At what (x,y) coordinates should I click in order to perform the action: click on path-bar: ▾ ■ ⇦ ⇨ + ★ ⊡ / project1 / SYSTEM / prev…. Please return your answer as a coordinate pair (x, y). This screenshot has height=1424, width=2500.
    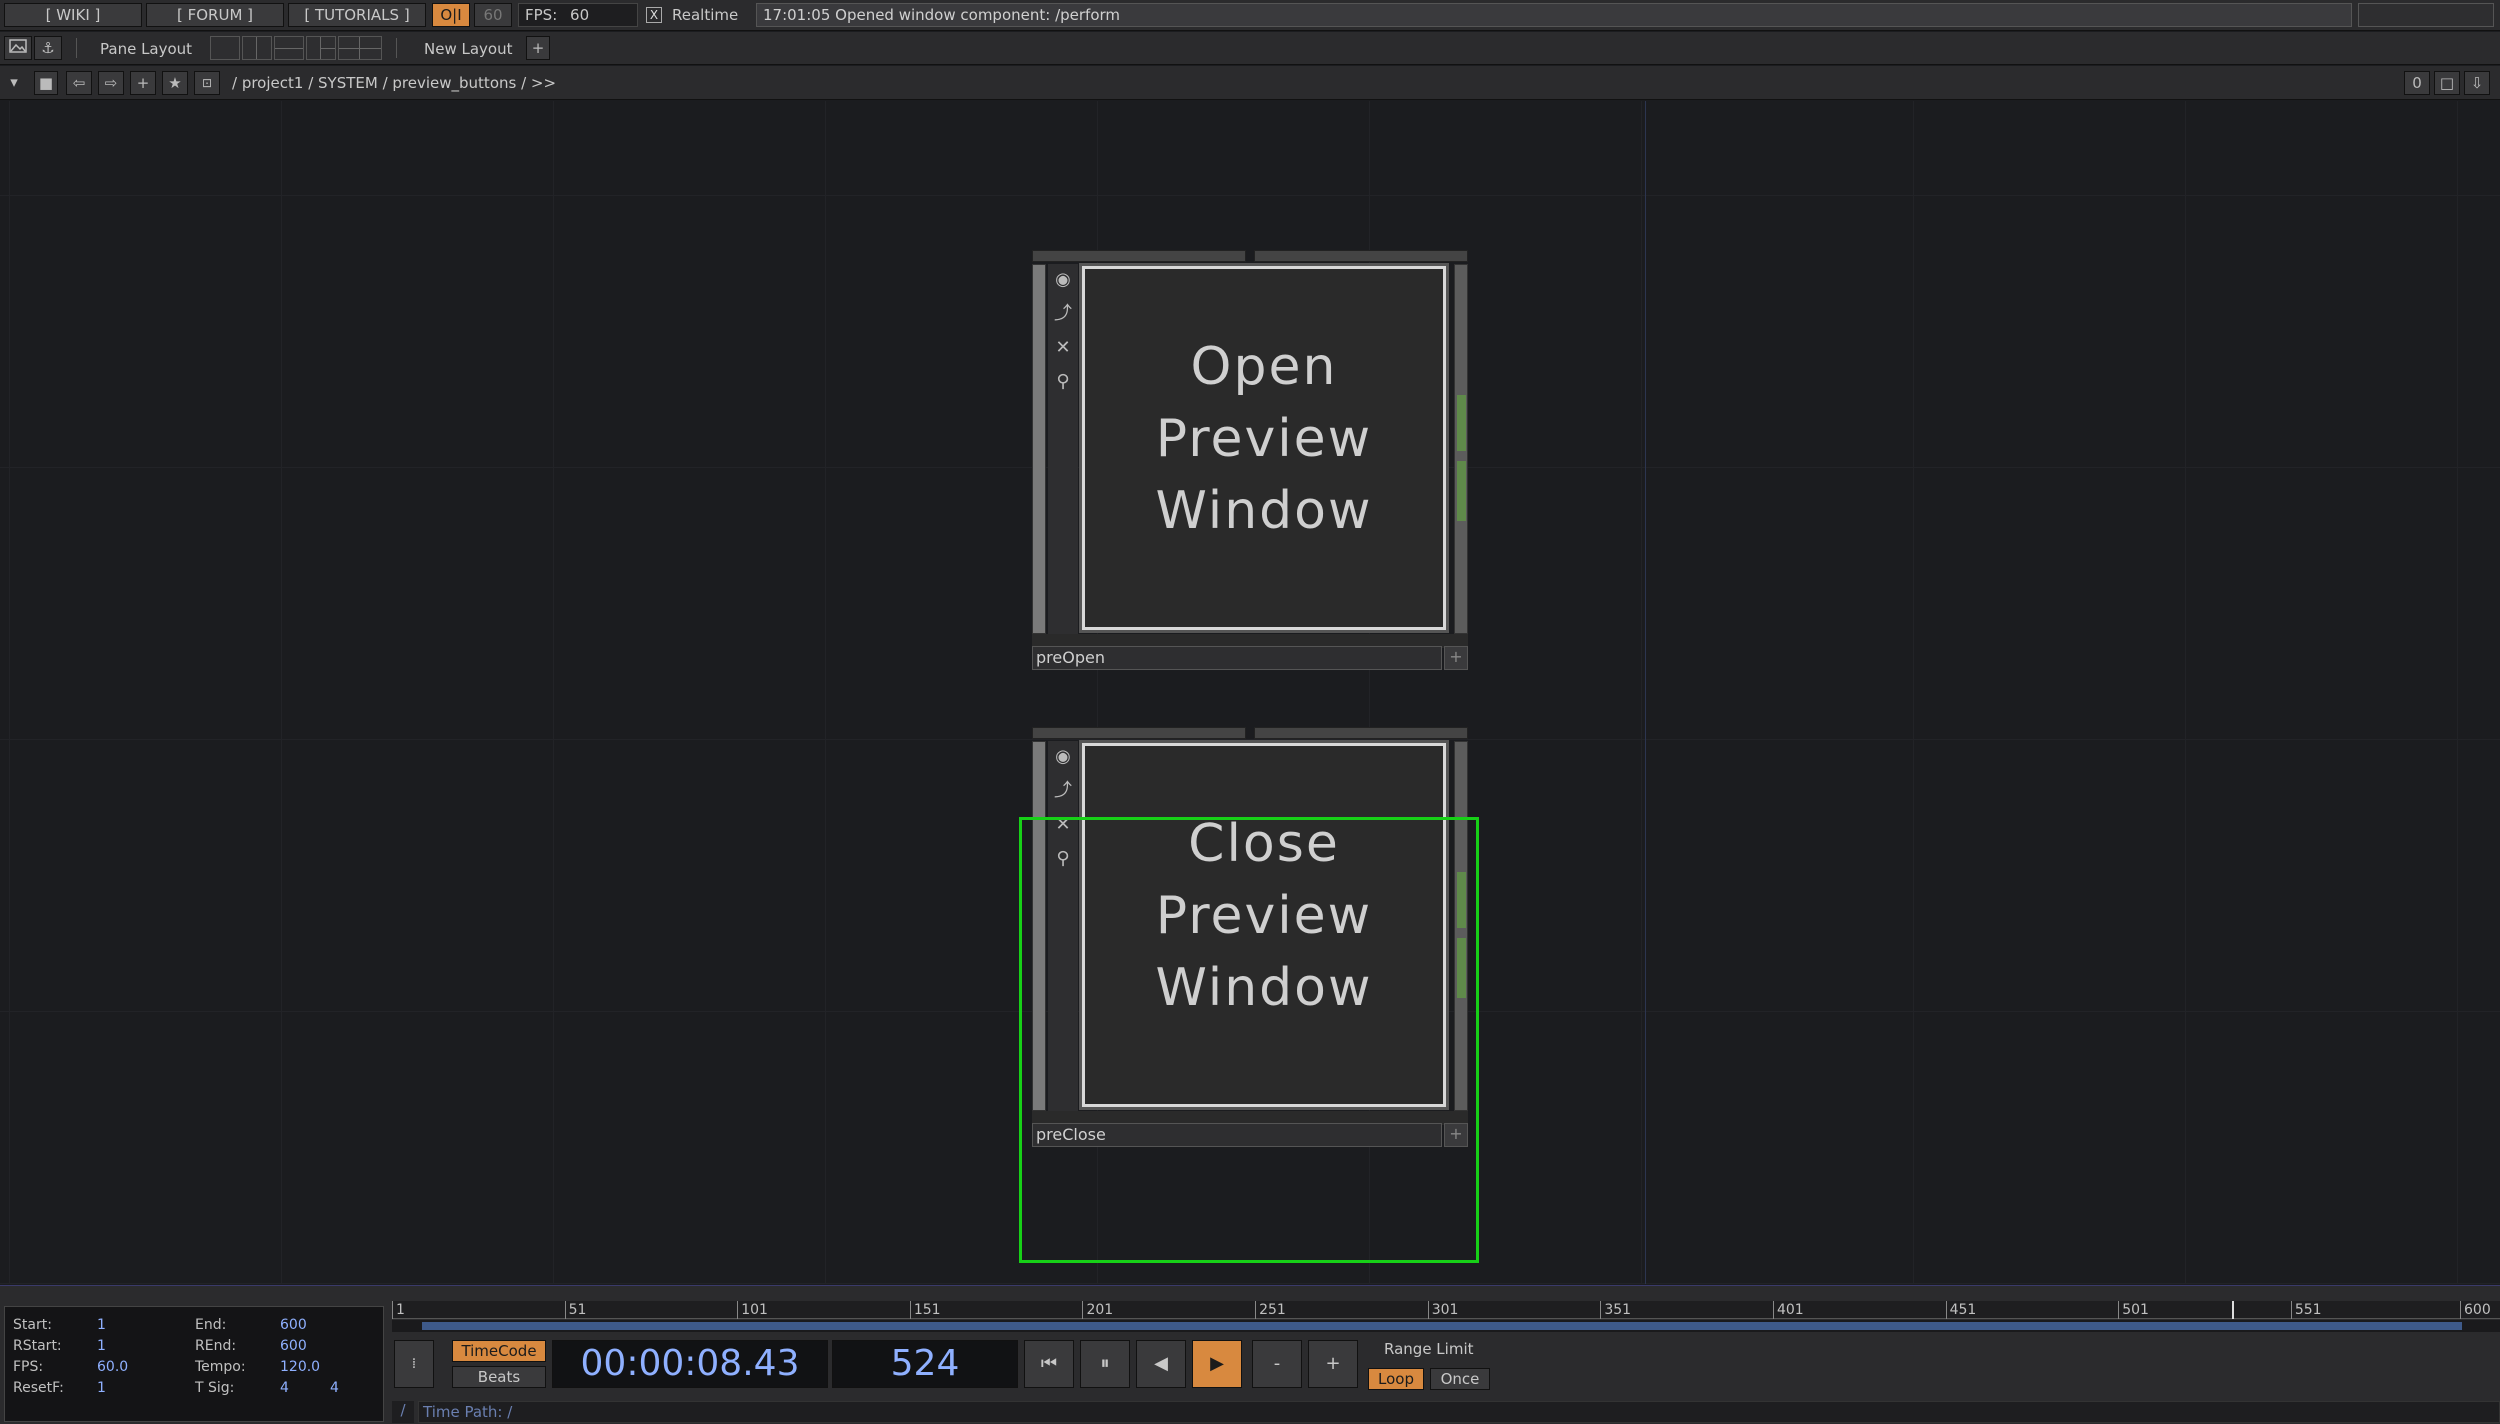
    Looking at the image, I should click on (1250, 83).